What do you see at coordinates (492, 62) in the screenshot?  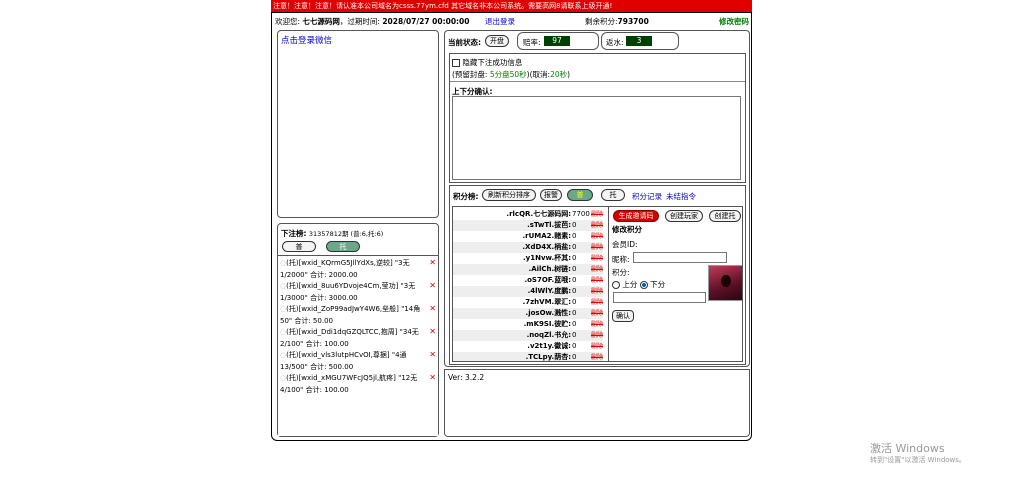 I see `hide-success-label: 隐藏下注成功信息` at bounding box center [492, 62].